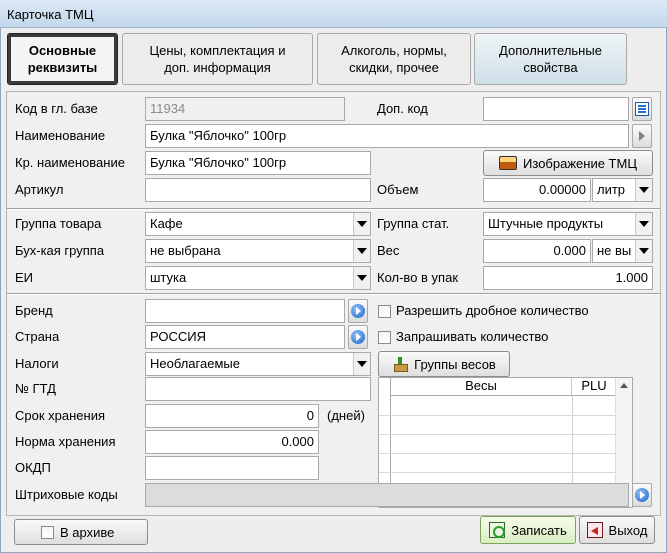 The height and width of the screenshot is (553, 667). I want to click on buh-group-label: Бух-кая группа, so click(60, 250).